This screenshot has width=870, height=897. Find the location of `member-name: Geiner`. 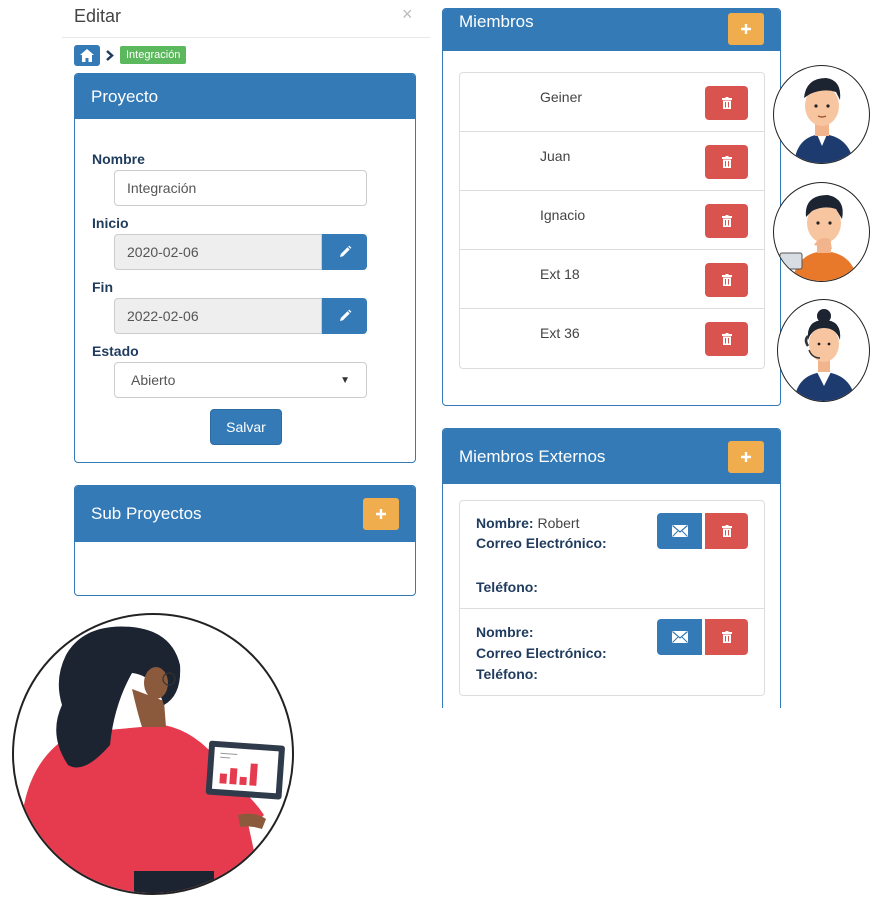

member-name: Geiner is located at coordinates (561, 97).